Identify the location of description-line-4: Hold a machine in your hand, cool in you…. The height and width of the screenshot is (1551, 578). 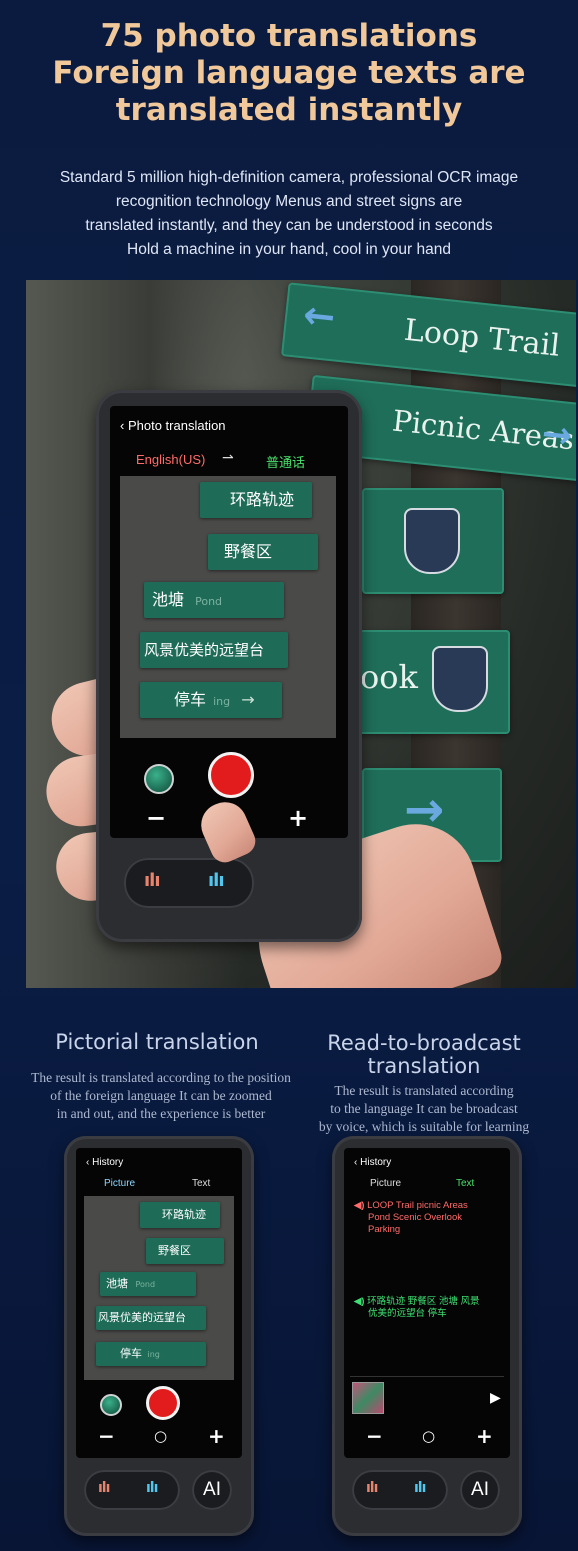
(289, 249).